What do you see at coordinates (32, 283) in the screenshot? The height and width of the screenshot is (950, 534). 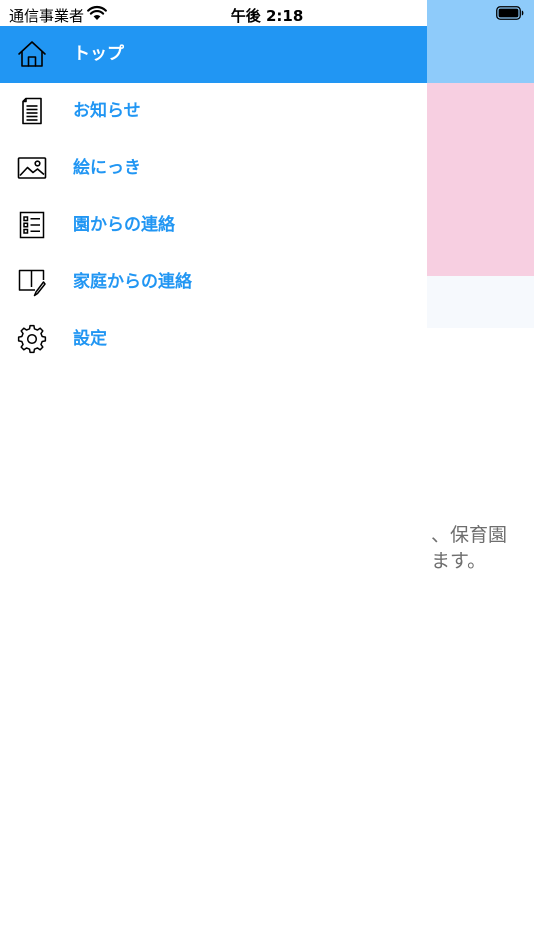 I see `note-pencil-icon` at bounding box center [32, 283].